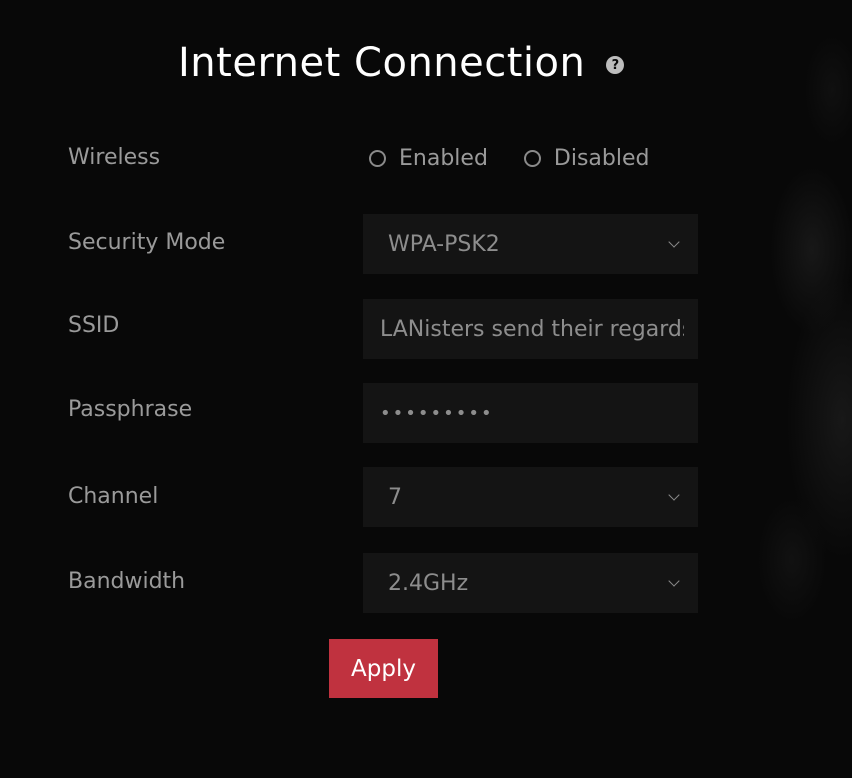  I want to click on ssid-label: SSID, so click(94, 325).